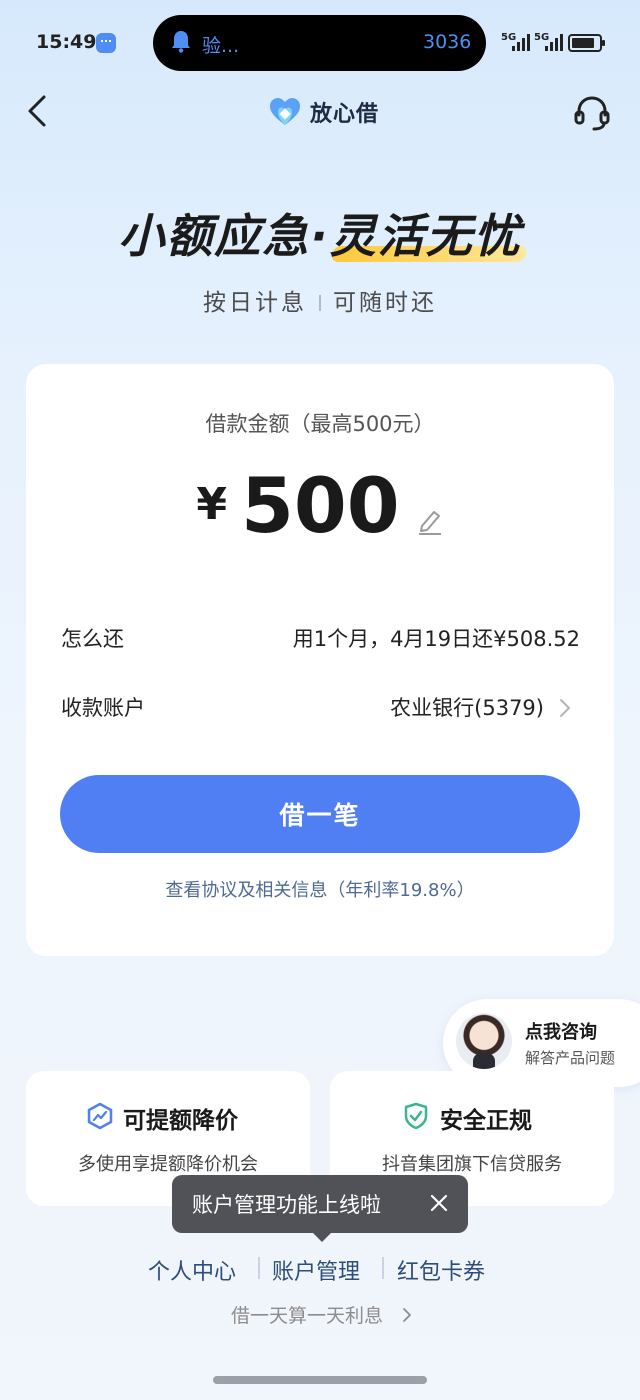  What do you see at coordinates (416, 1116) in the screenshot?
I see `shield-check-icon` at bounding box center [416, 1116].